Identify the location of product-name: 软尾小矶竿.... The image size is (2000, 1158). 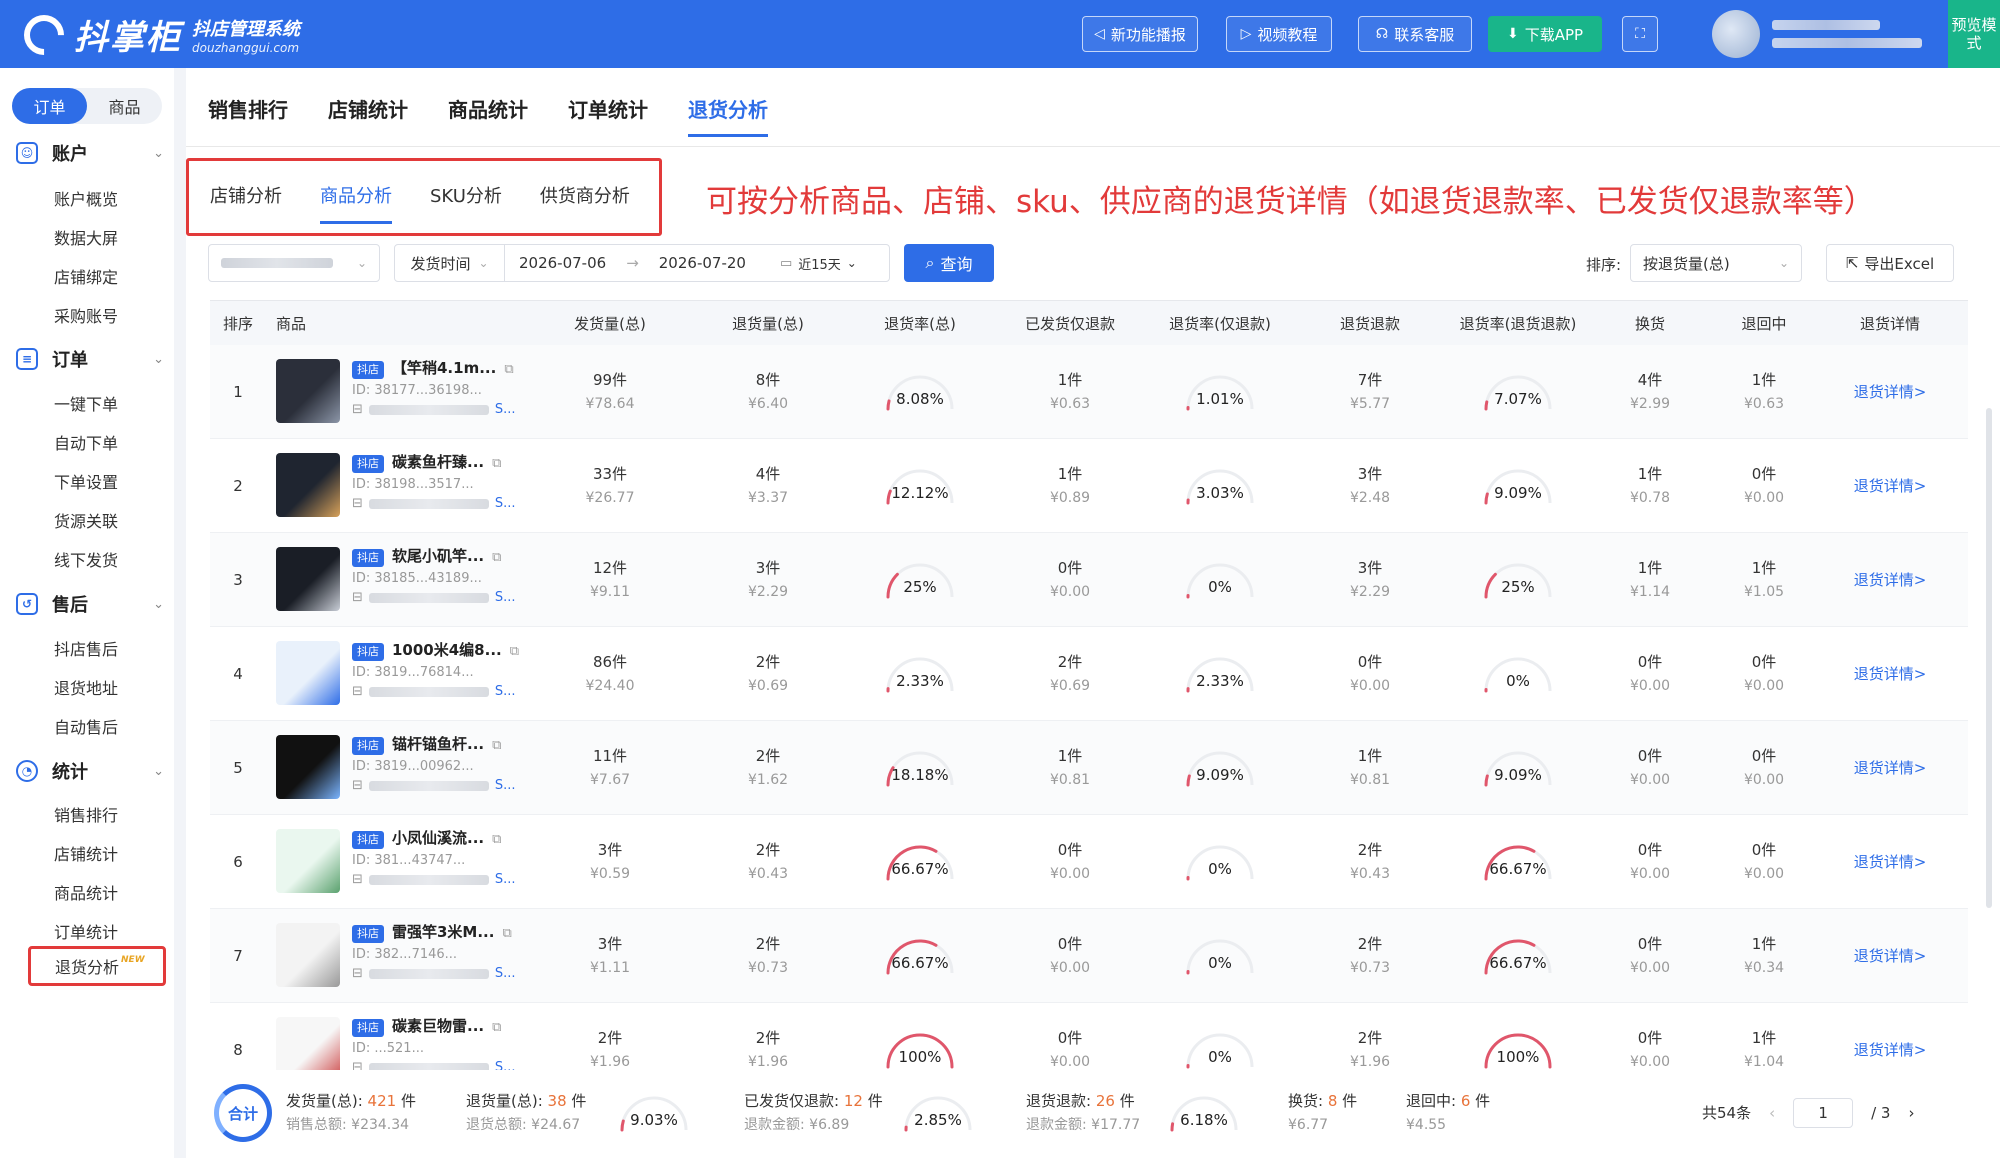
(438, 556).